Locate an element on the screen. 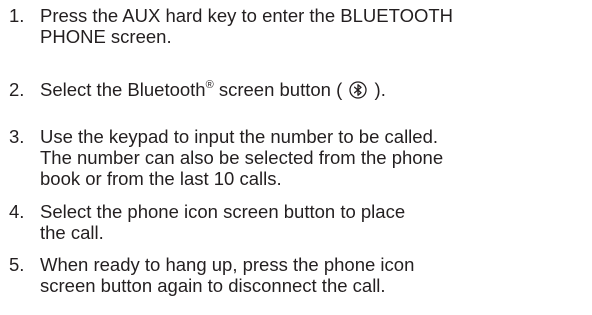  step-number: 2. is located at coordinates (17, 89).